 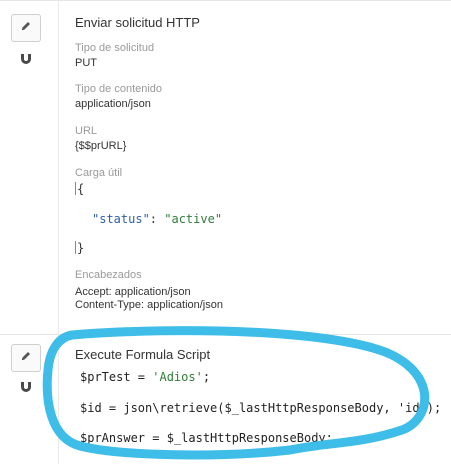 What do you see at coordinates (108, 275) in the screenshot?
I see `field-label-headers: Encabezados` at bounding box center [108, 275].